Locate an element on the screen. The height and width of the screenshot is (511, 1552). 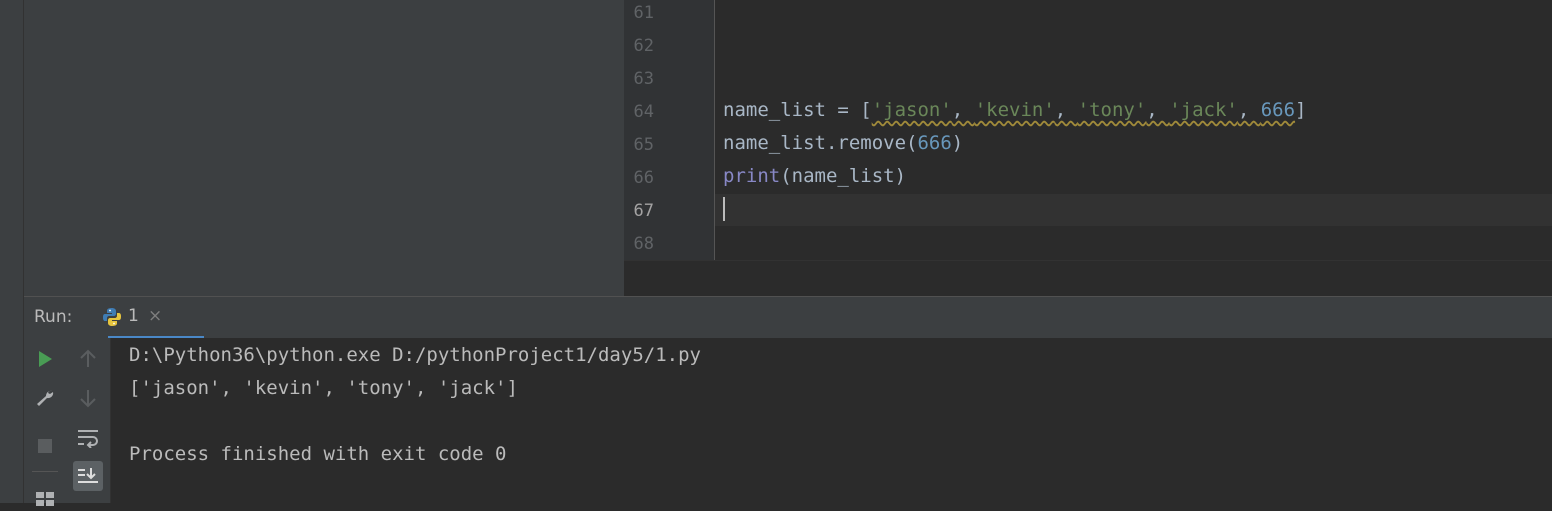
code-token: name_list = [ is located at coordinates (797, 110).